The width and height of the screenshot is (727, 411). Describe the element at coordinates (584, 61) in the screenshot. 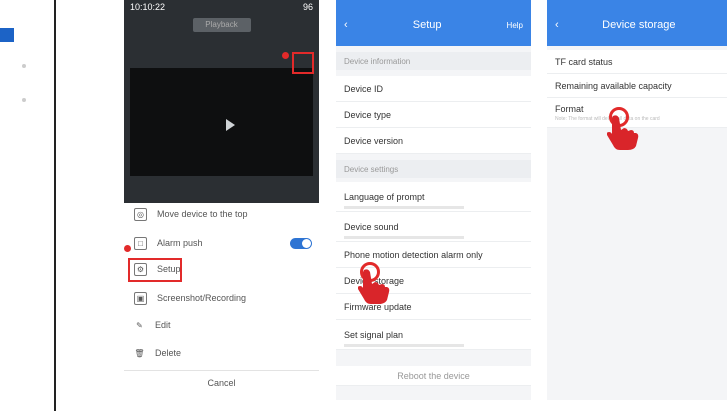

I see `row-label: TF card status` at that location.